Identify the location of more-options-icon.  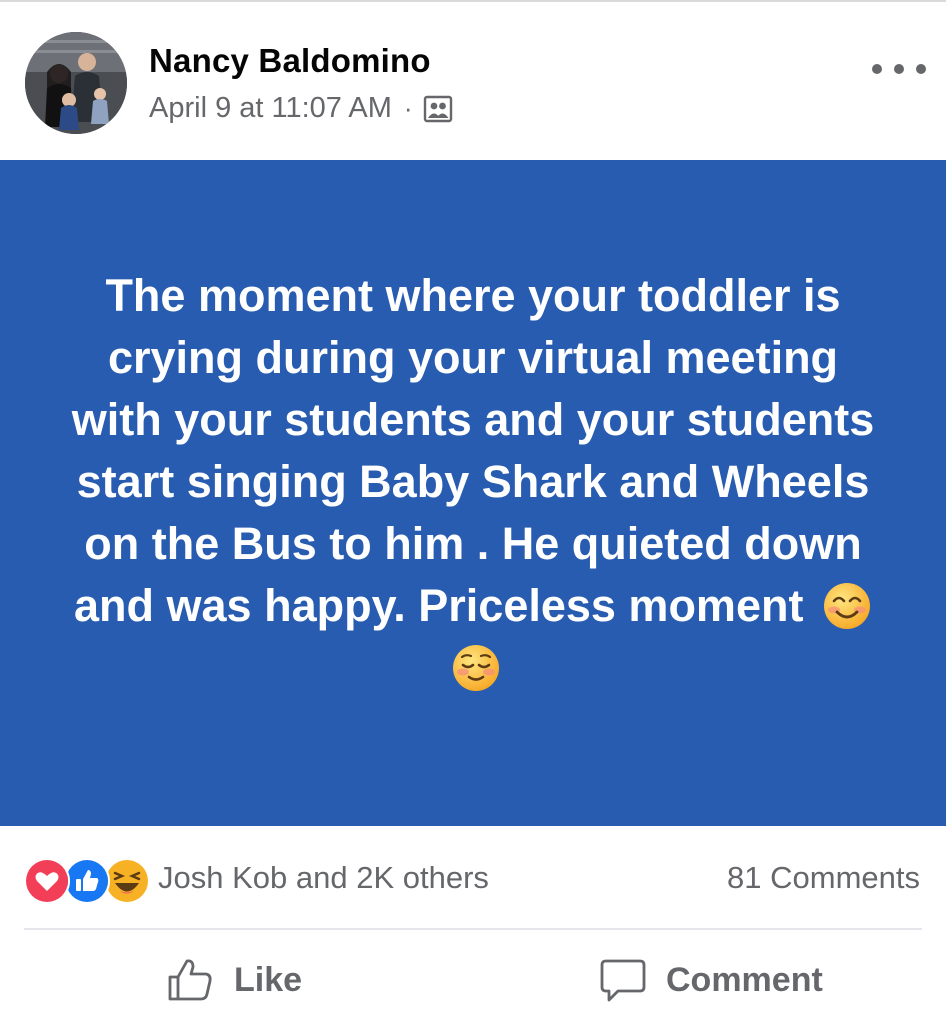
(899, 69).